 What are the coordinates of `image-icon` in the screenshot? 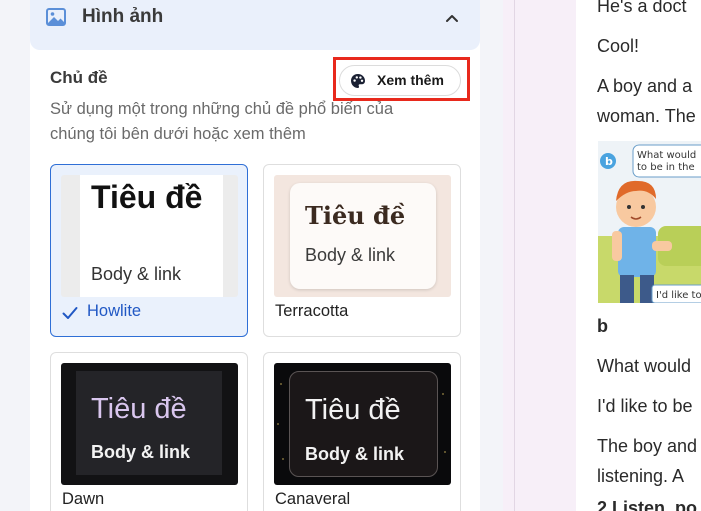 It's located at (56, 17).